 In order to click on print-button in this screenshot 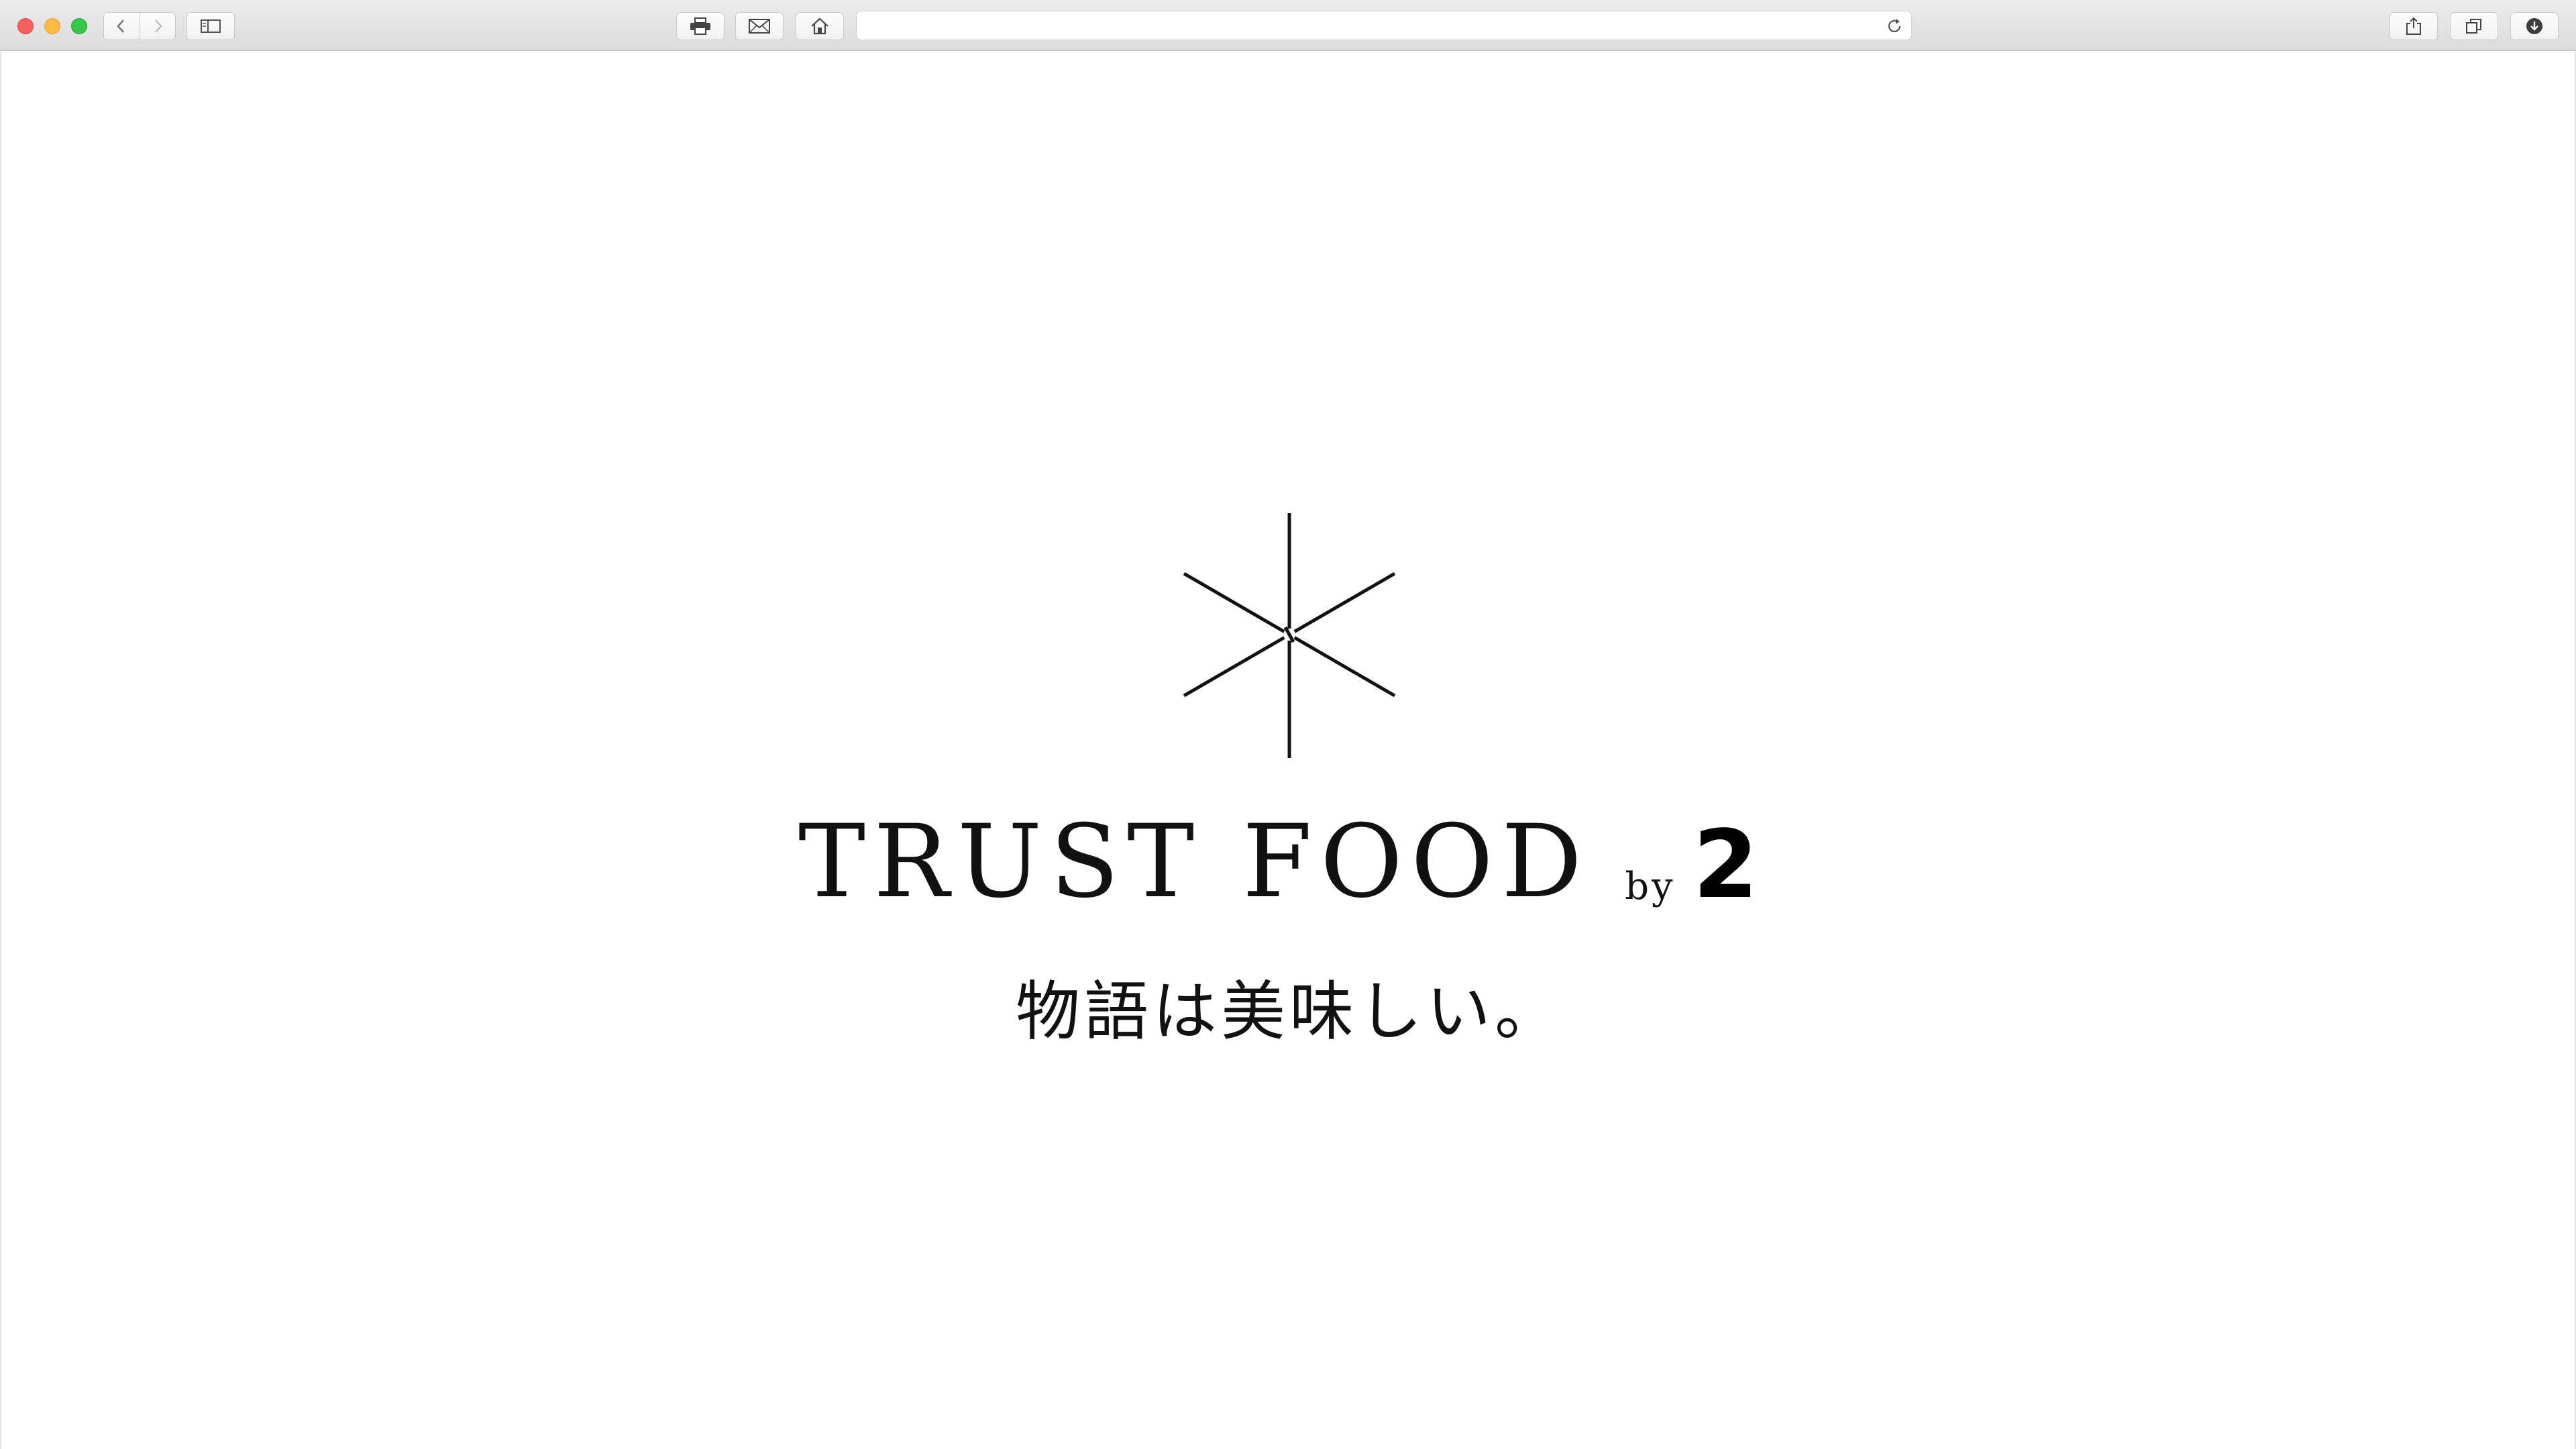, I will do `click(700, 26)`.